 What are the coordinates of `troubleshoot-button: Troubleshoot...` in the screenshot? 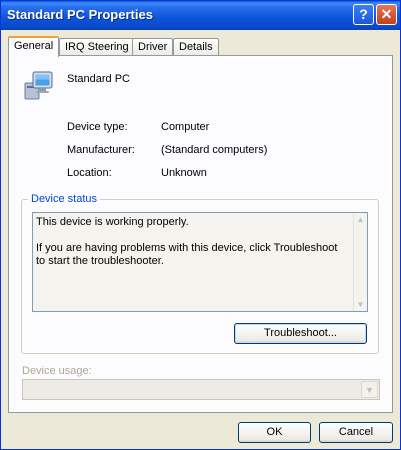 It's located at (300, 333).